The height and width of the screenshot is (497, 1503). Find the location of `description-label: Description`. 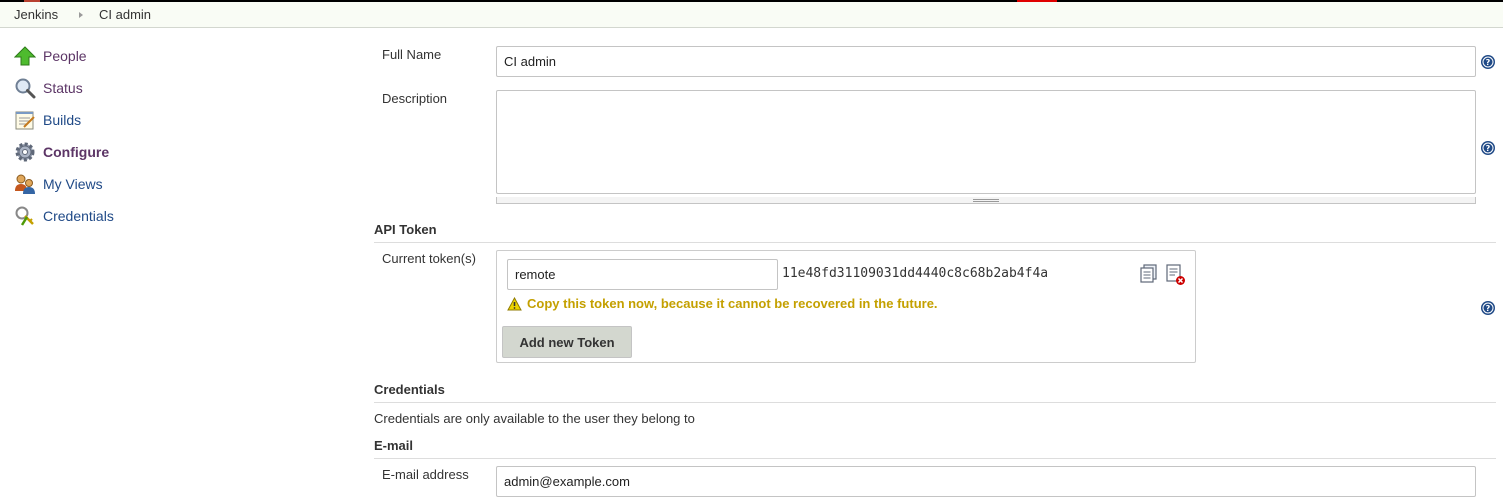

description-label: Description is located at coordinates (415, 98).